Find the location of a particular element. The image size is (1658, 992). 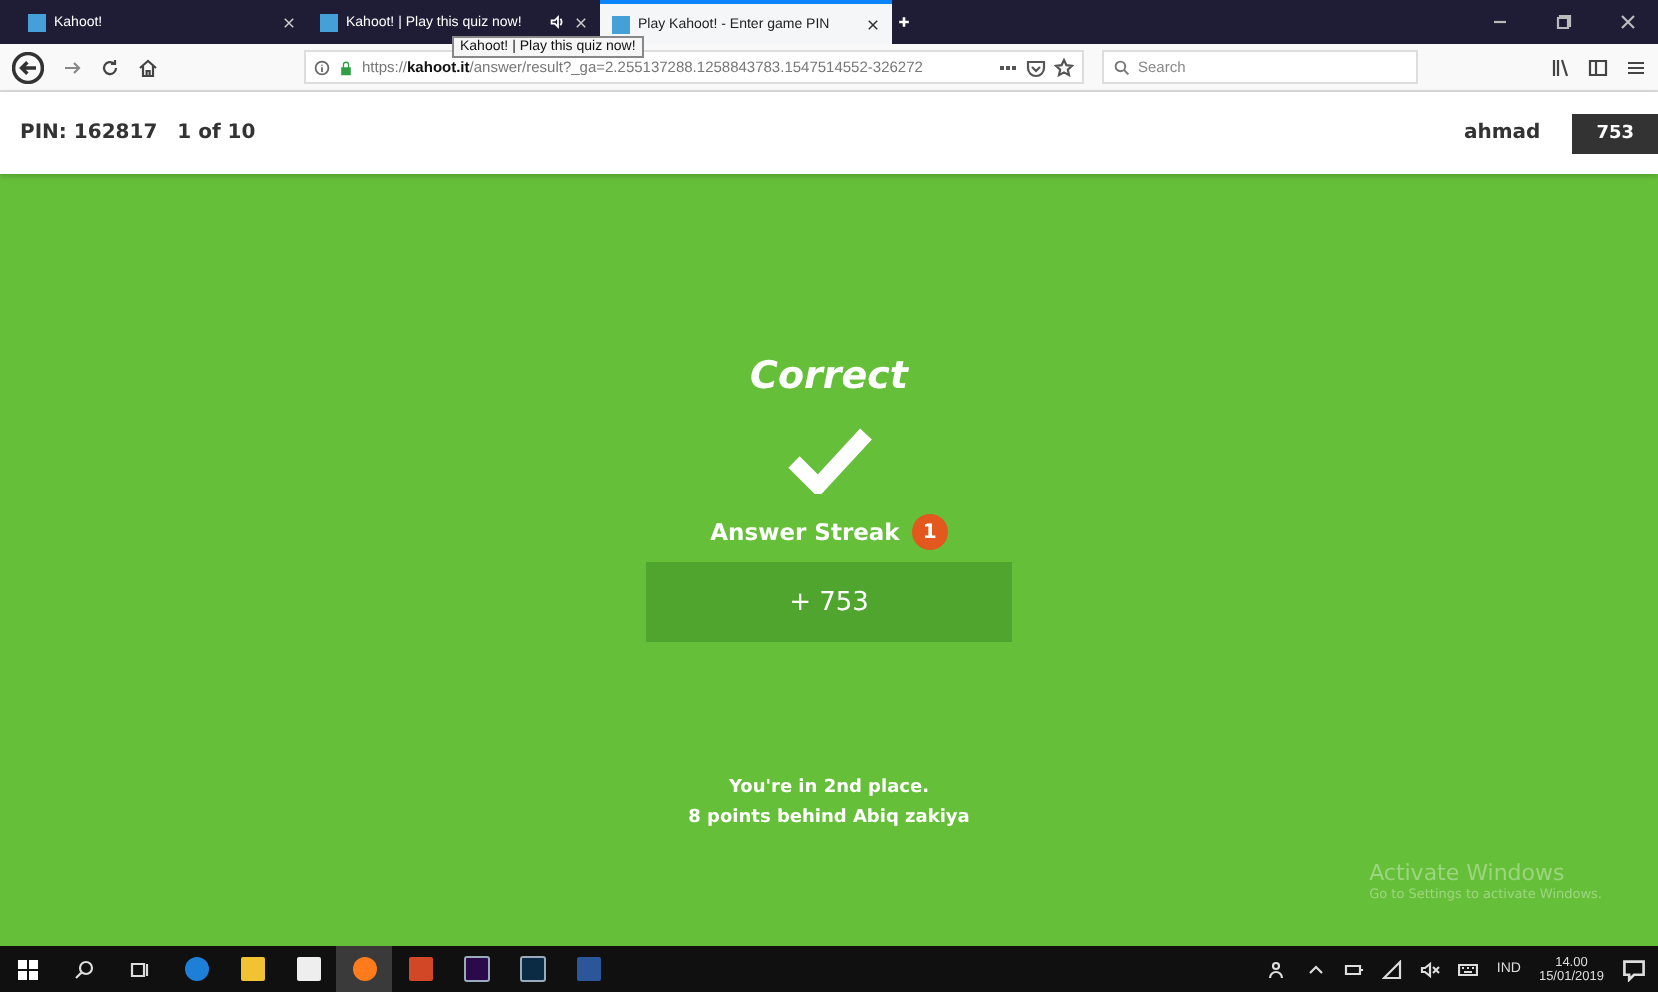

streak-badge: 1 is located at coordinates (929, 532).